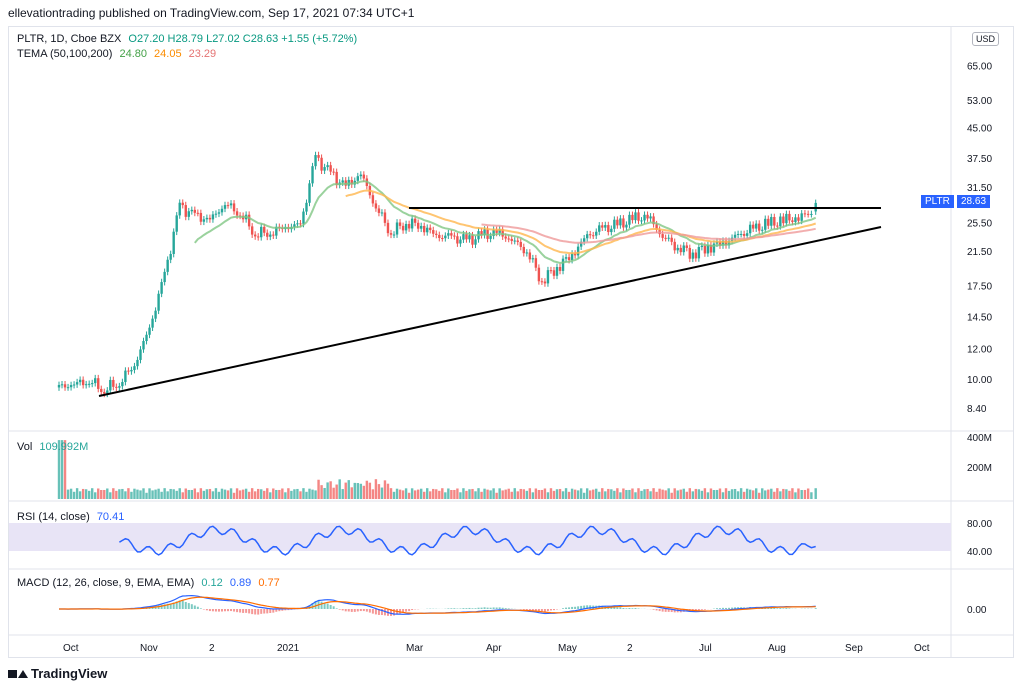 Image resolution: width=1024 pixels, height=692 pixels. What do you see at coordinates (986, 39) in the screenshot?
I see `currency-button: USD` at bounding box center [986, 39].